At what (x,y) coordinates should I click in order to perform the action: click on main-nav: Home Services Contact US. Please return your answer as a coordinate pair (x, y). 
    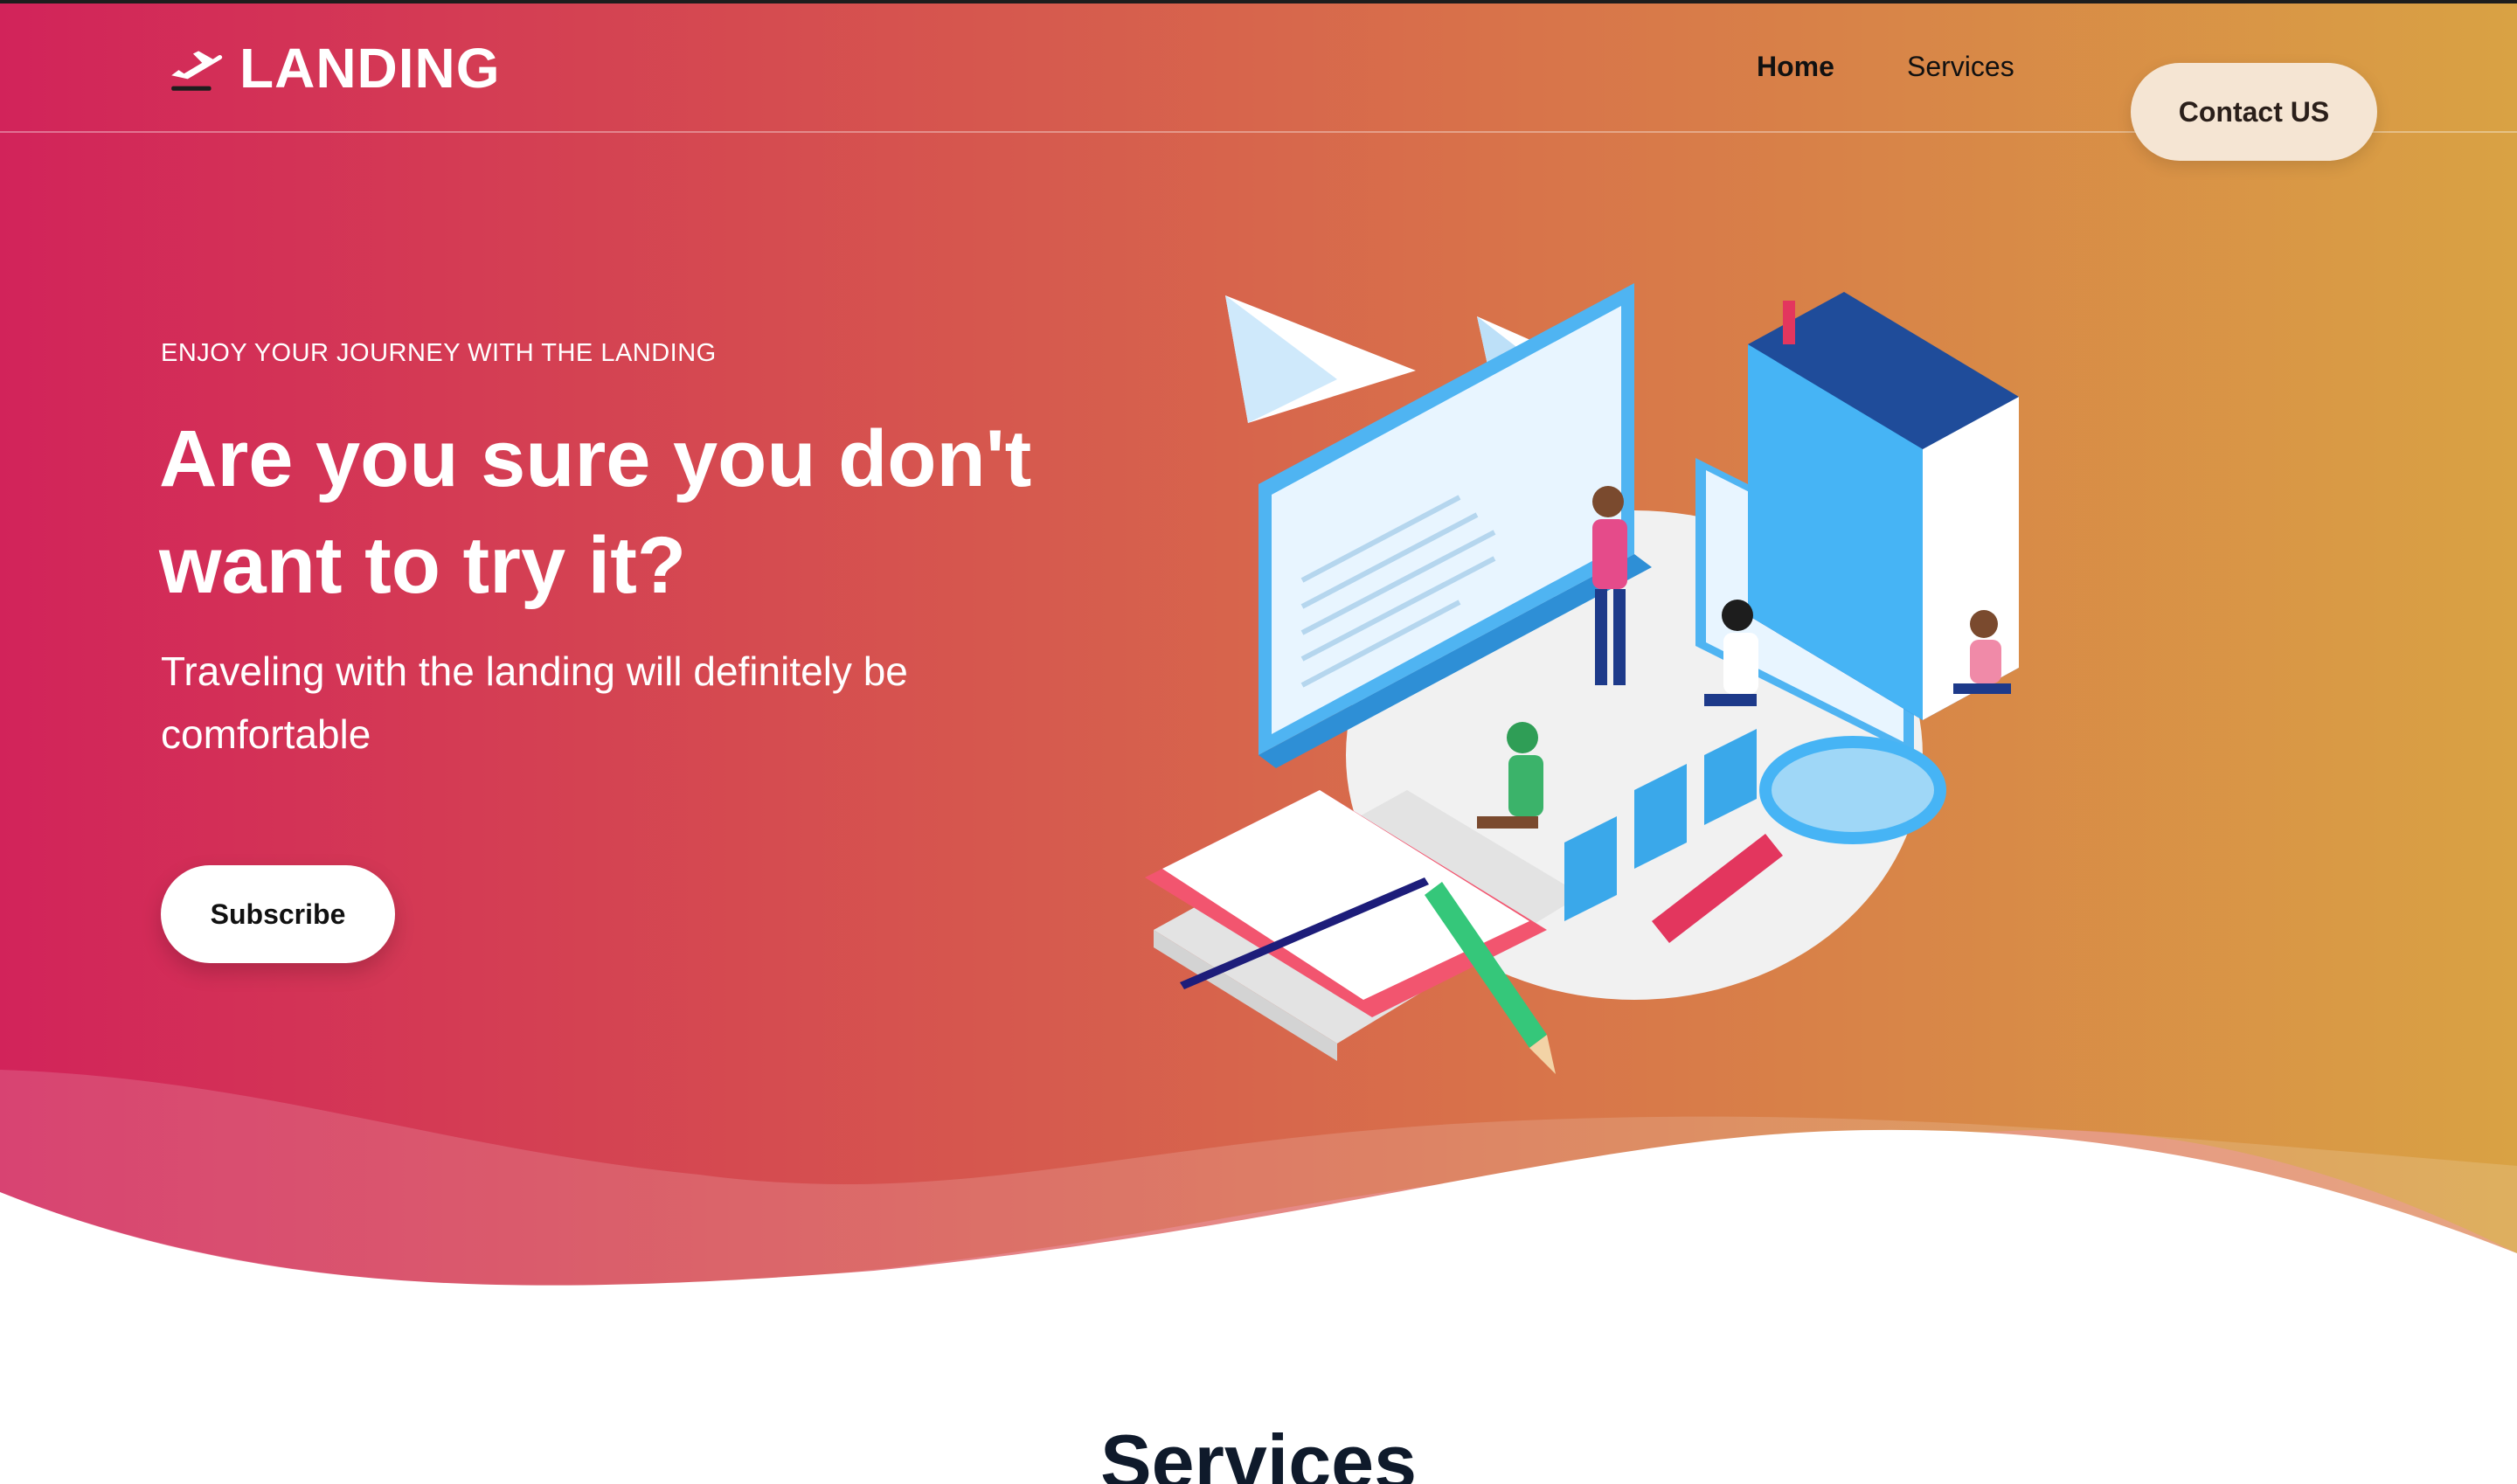
    Looking at the image, I should click on (1258, 104).